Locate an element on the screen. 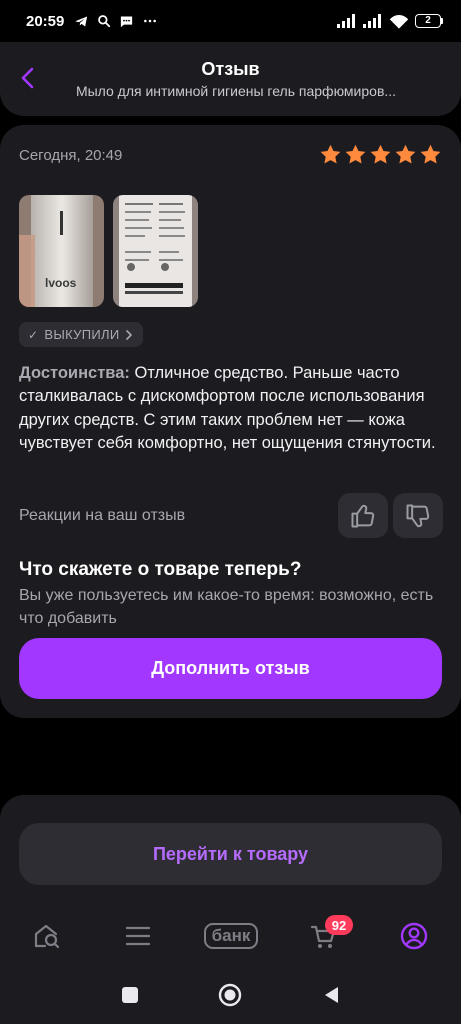 This screenshot has height=1024, width=461. home-button is located at coordinates (230, 995).